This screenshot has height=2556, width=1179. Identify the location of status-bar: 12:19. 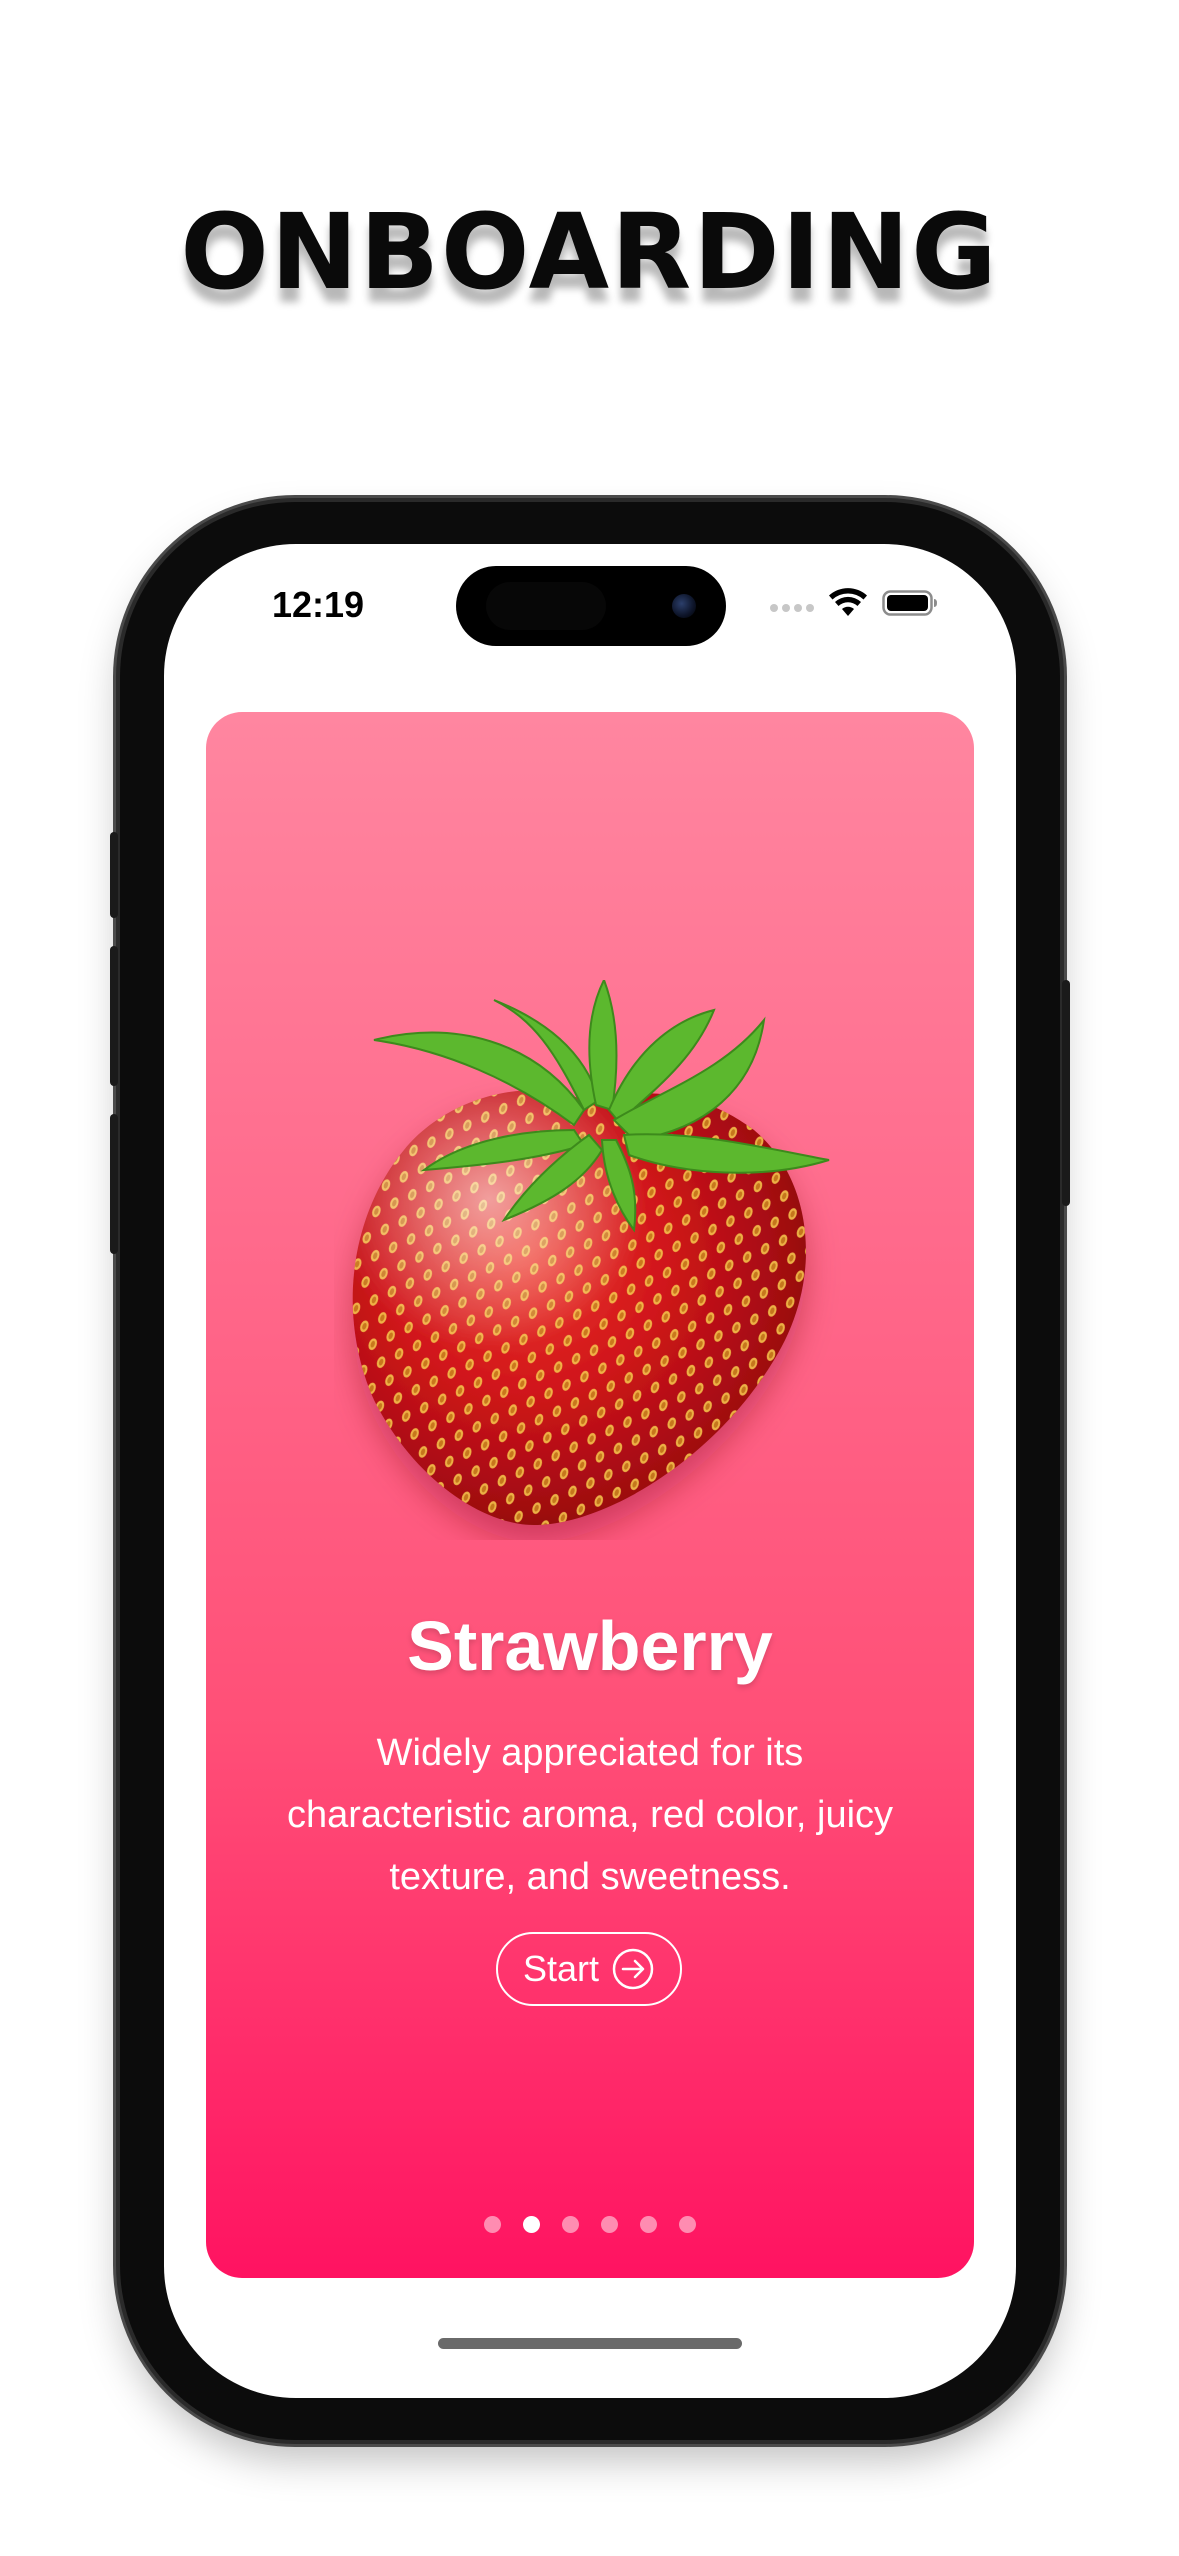
(590, 619).